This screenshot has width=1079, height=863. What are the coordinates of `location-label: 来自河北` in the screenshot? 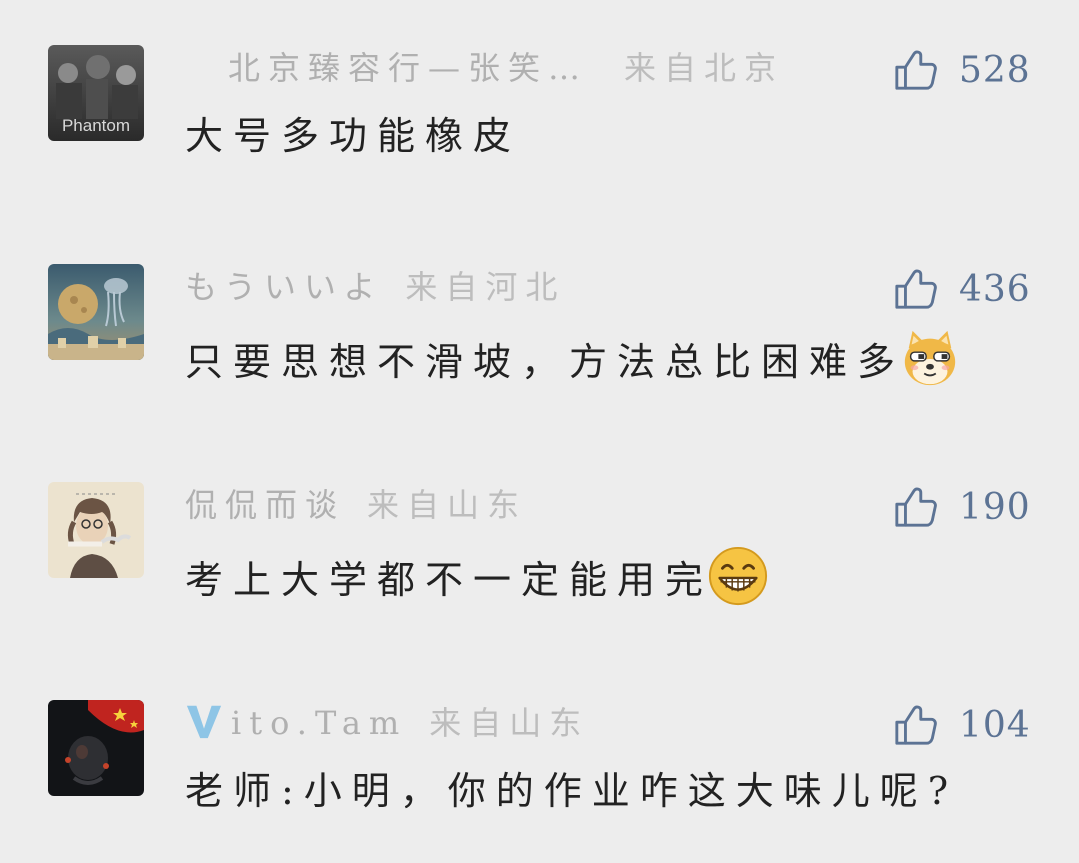 It's located at (485, 287).